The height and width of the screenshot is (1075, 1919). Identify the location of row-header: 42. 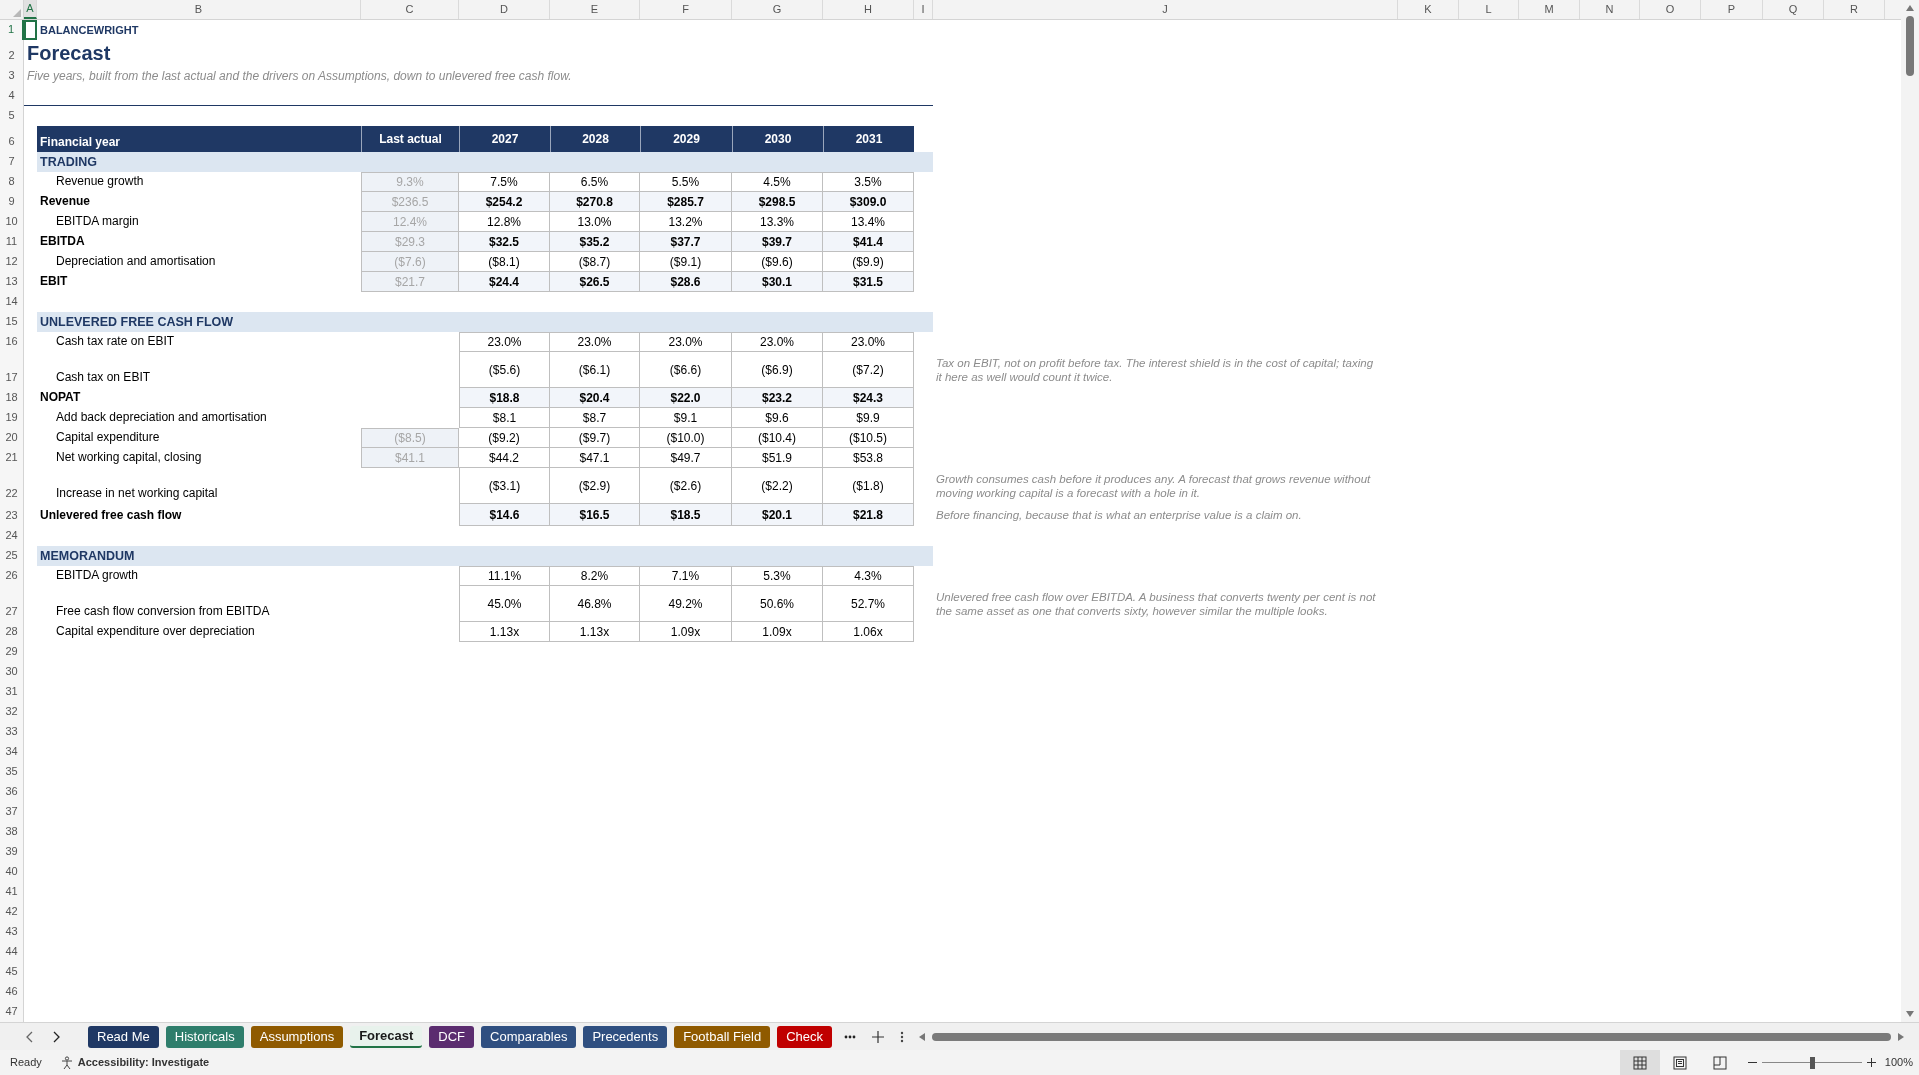
(12, 912).